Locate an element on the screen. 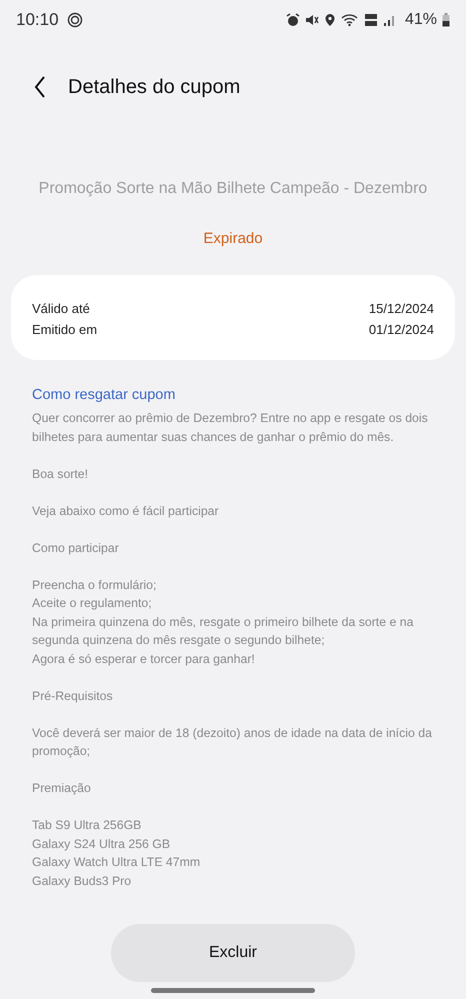 This screenshot has width=466, height=999. date-value: 15/12/2024 is located at coordinates (401, 308).